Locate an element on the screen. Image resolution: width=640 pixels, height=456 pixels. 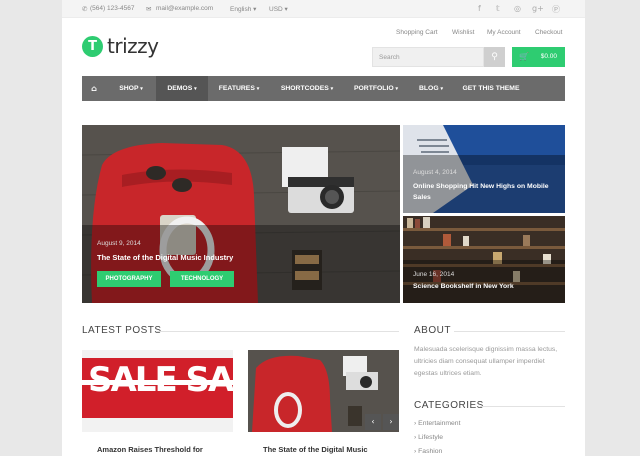
nav-item-blog: BLOG ▾ is located at coordinates (431, 88).